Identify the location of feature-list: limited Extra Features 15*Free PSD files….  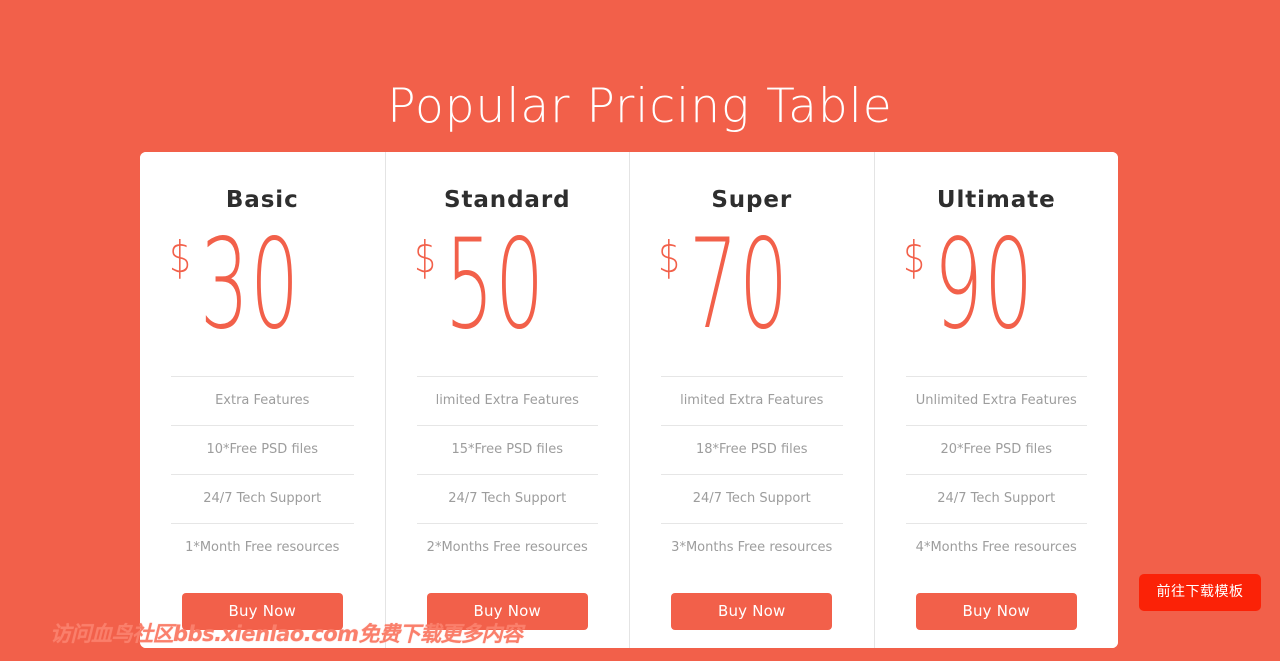
(508, 474).